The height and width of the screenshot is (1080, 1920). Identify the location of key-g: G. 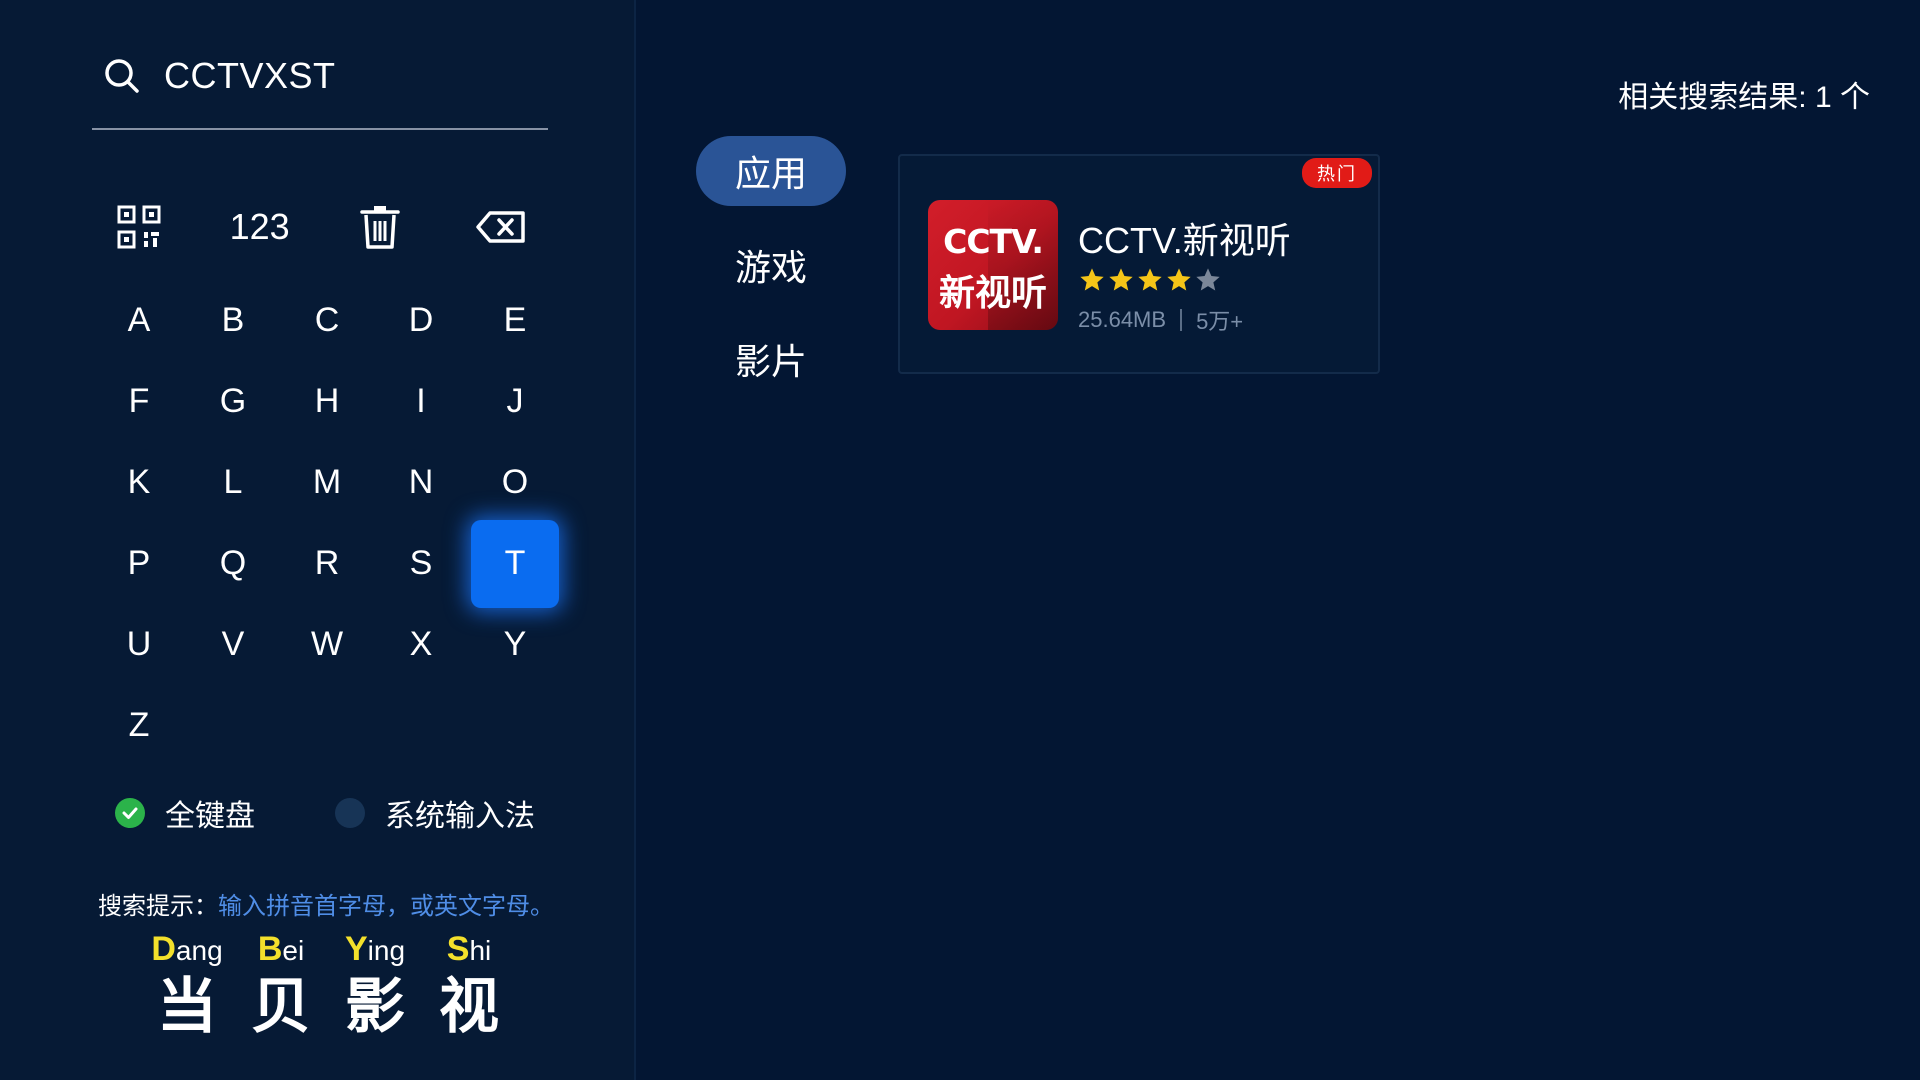
(233, 402).